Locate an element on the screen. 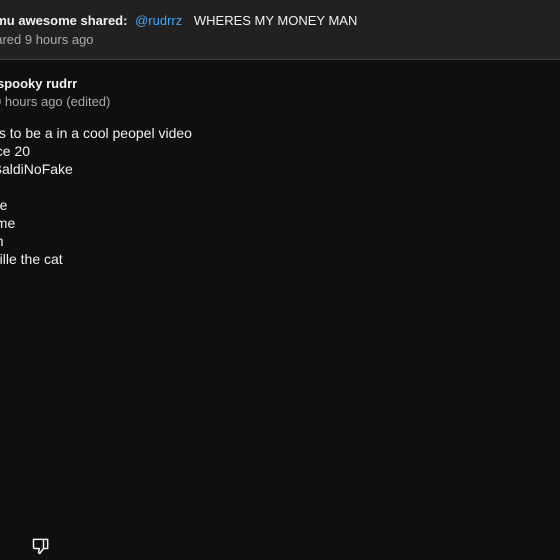 This screenshot has height=560, width=560. thumbs-down-icon is located at coordinates (40, 546).